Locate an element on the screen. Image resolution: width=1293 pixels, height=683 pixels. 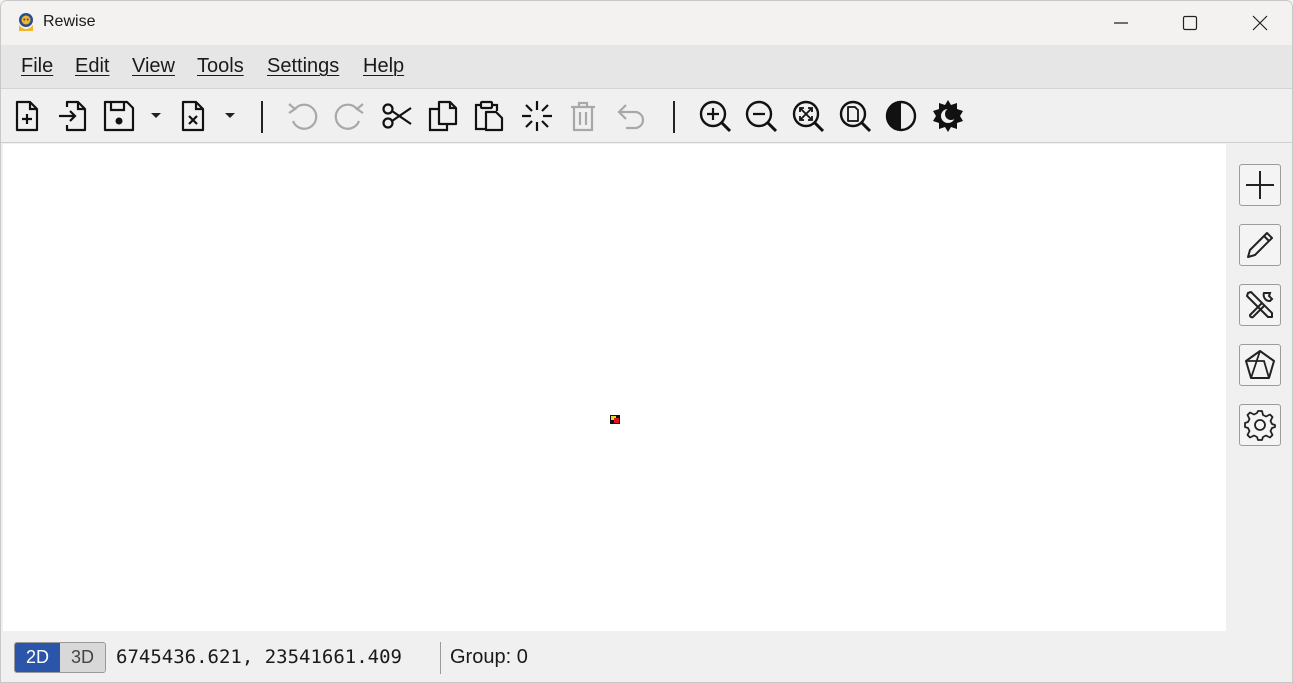
app-logo-icon is located at coordinates (26, 22).